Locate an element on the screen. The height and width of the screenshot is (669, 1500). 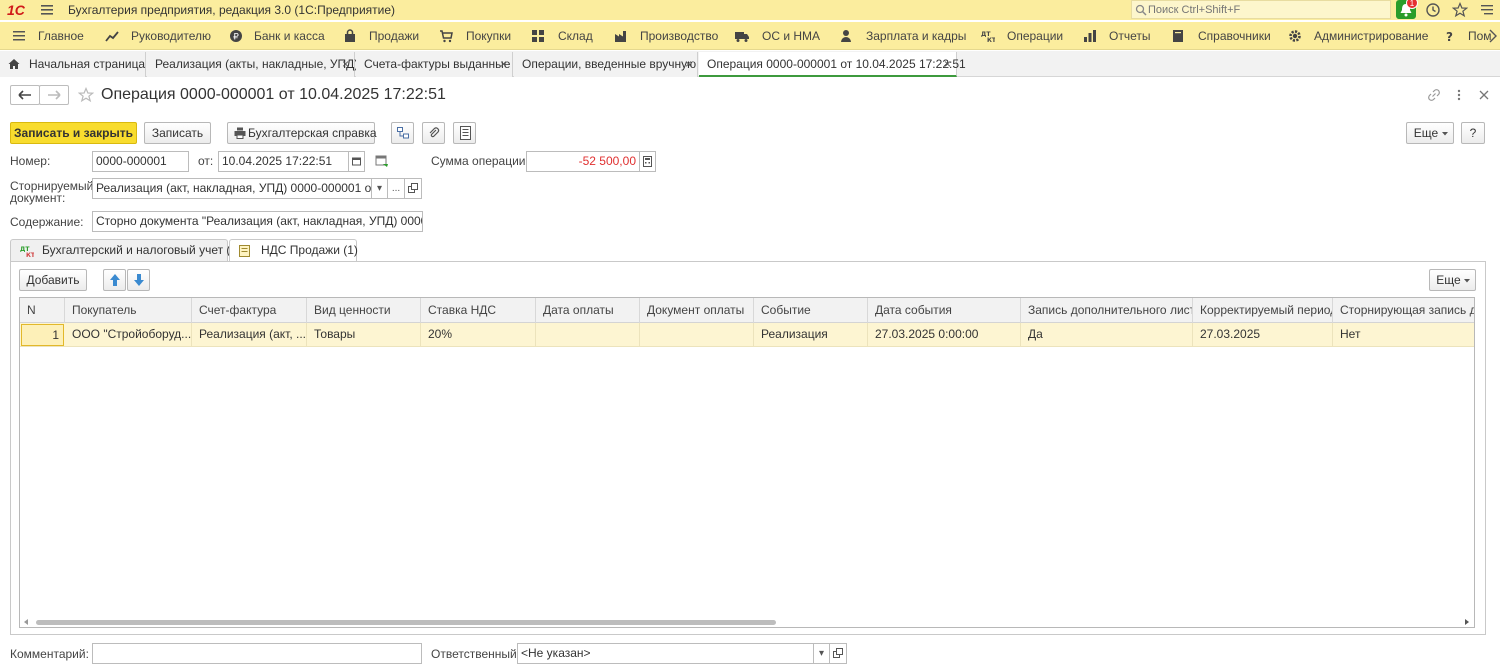
storno-open-button is located at coordinates (413, 188).